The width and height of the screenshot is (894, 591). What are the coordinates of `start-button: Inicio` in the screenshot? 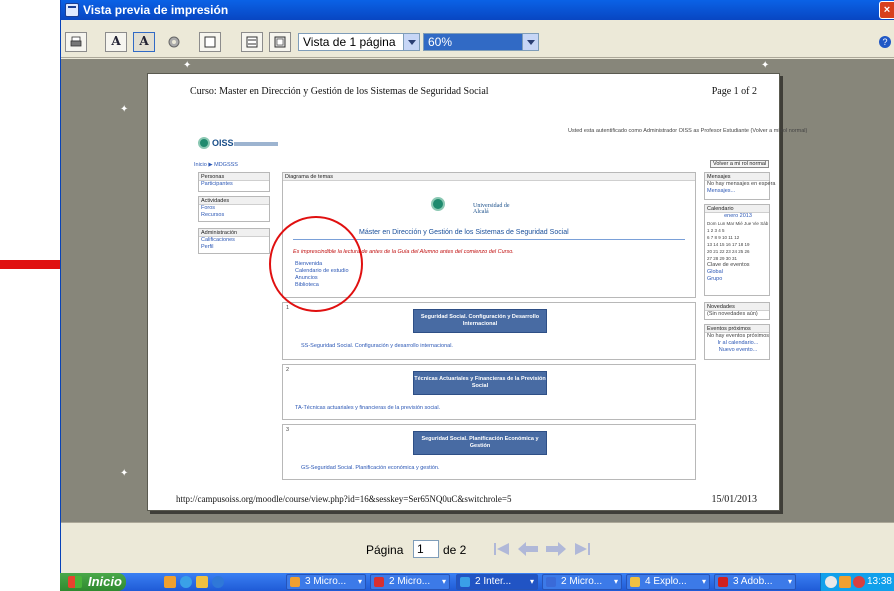 It's located at (93, 582).